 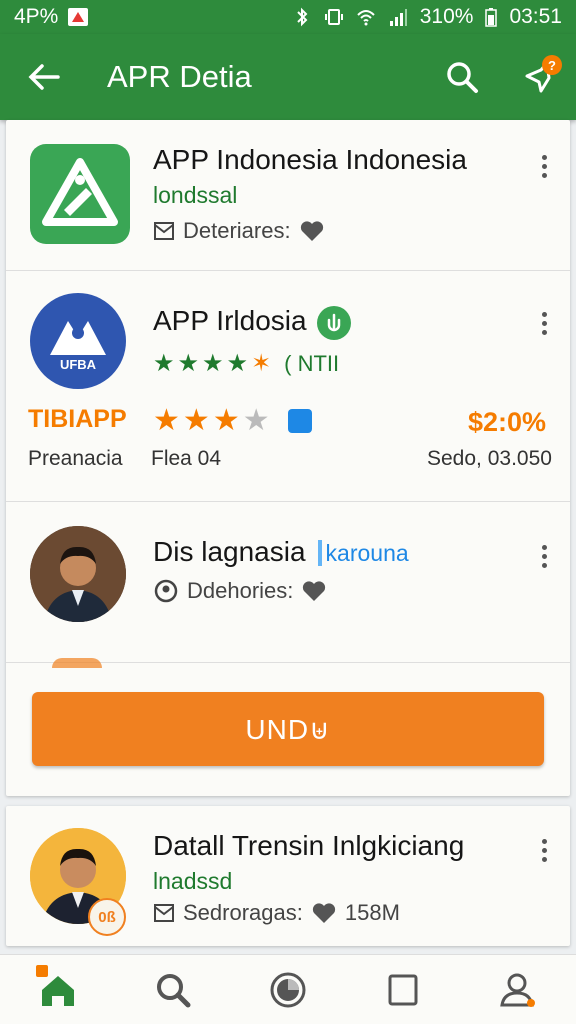 I want to click on item-tag: karouna, so click(x=363, y=553).